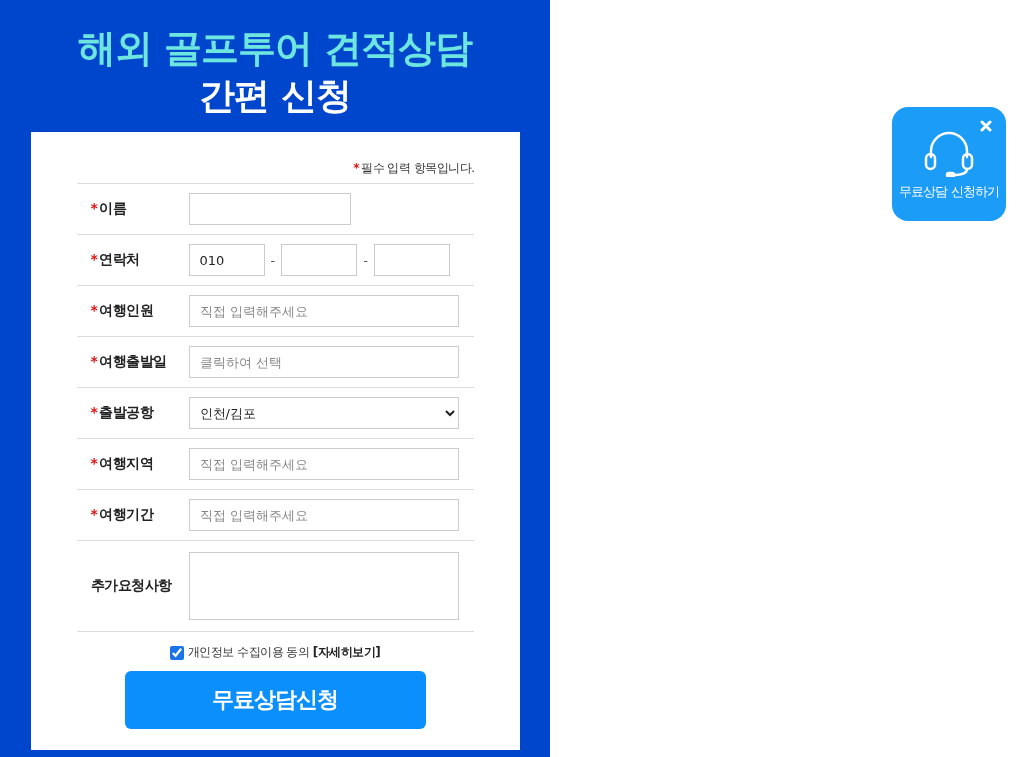  What do you see at coordinates (275, 48) in the screenshot?
I see `form-title: 해외 골프투어 견적상담` at bounding box center [275, 48].